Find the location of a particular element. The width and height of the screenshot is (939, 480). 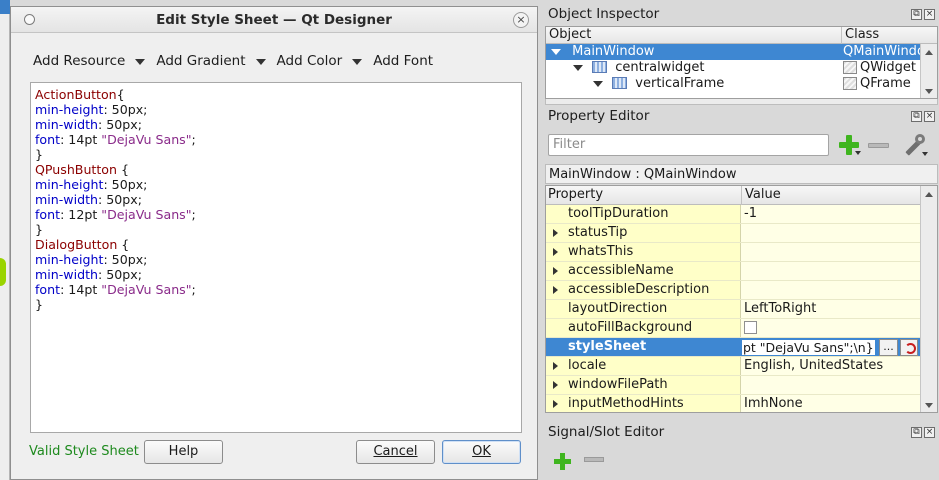

tree-row-mainwindow: MainWindow QMainWindo is located at coordinates (735, 52).